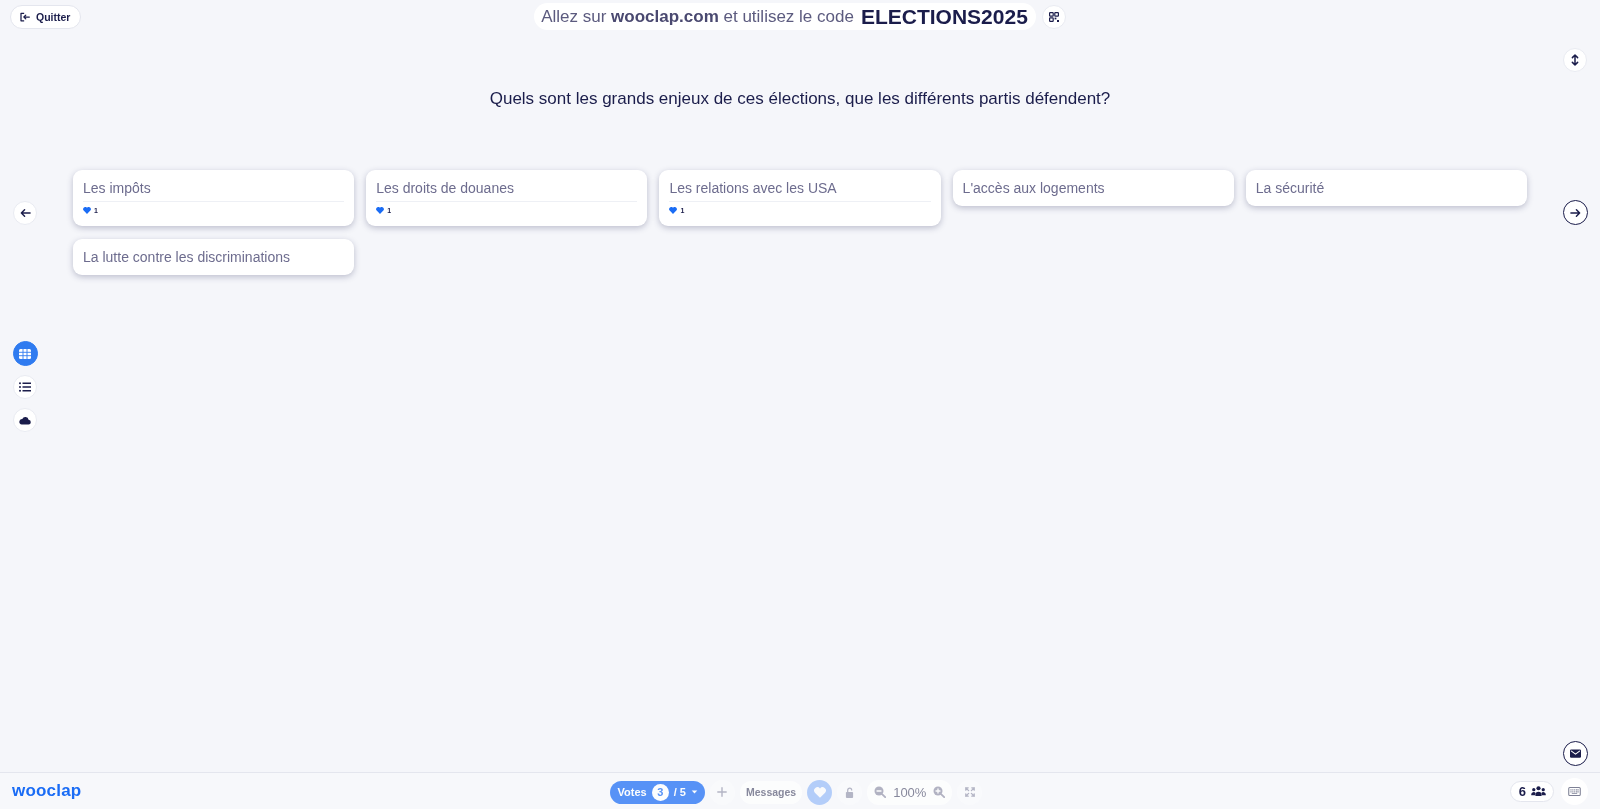 This screenshot has width=1600, height=809. I want to click on join-instructions: Allez sur wooclap.com et utilisez le code, so click(697, 16).